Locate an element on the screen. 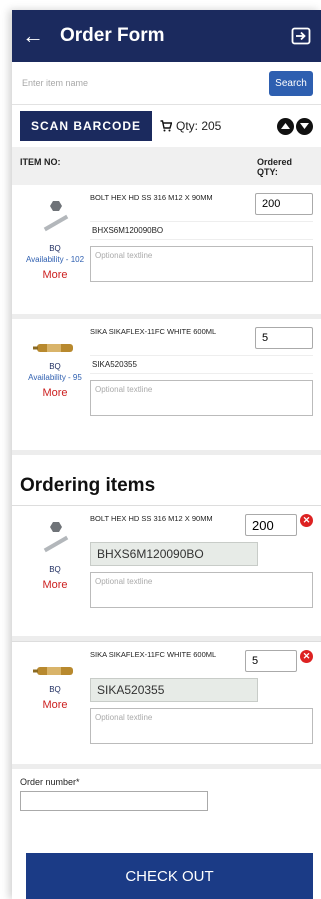 Image resolution: width=321 pixels, height=899 pixels. cart-quantity: Qty: 205 is located at coordinates (199, 126).